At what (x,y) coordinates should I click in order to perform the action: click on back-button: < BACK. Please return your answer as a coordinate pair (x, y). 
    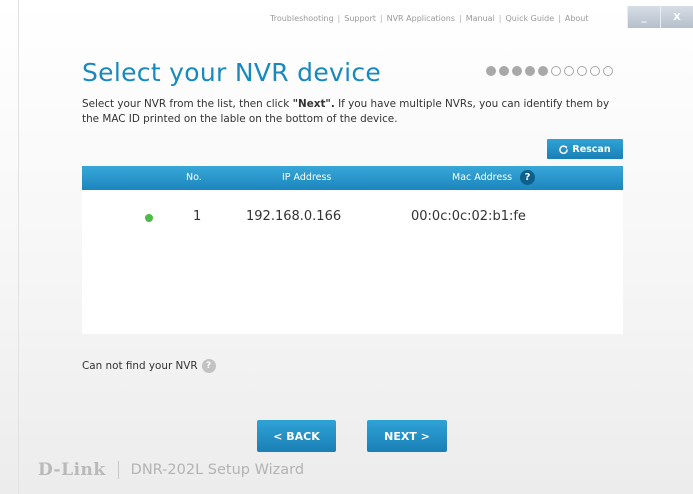
    Looking at the image, I should click on (296, 436).